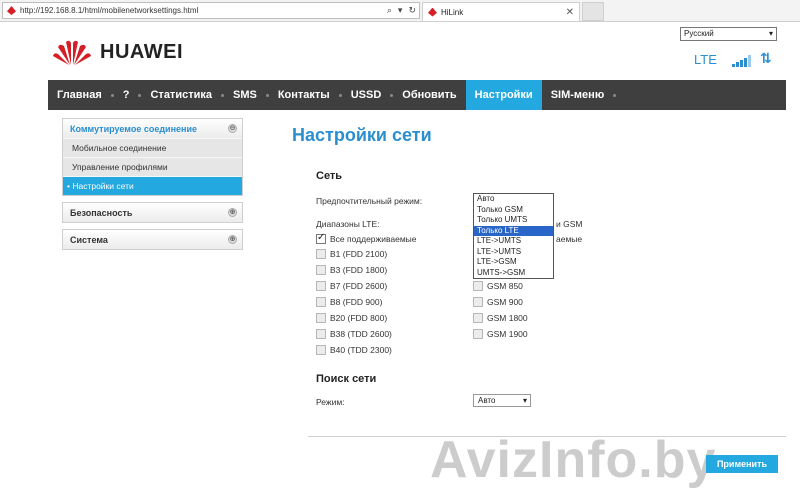 This screenshot has height=496, width=800. Describe the element at coordinates (570, 12) in the screenshot. I see `close-tab-icon: ✕` at that location.